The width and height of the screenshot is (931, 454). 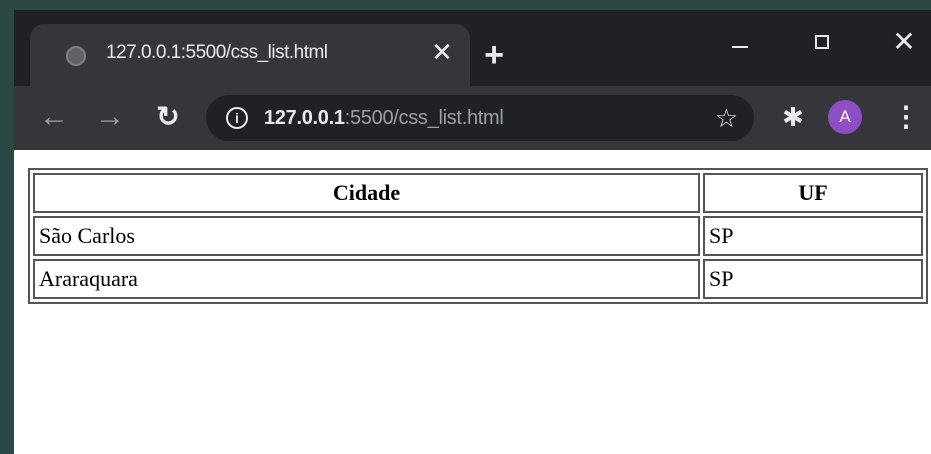 What do you see at coordinates (110, 118) in the screenshot?
I see `arrow-right-icon: →` at bounding box center [110, 118].